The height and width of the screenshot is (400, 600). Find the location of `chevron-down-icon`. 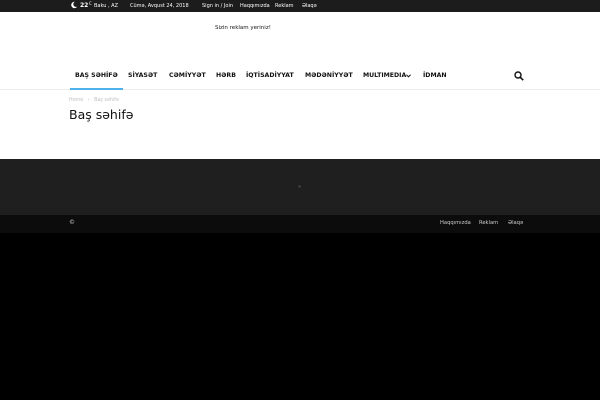

chevron-down-icon is located at coordinates (408, 76).